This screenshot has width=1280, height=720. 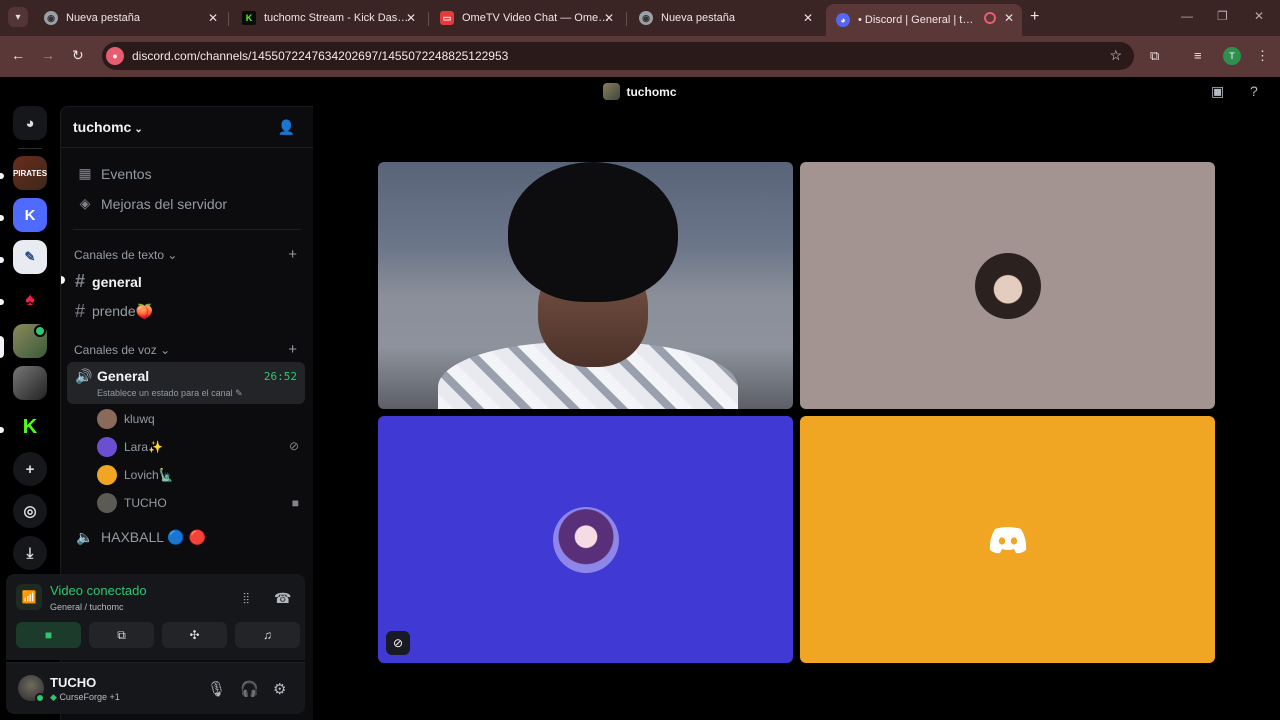 What do you see at coordinates (239, 393) in the screenshot?
I see `pencil-icon: ✎` at bounding box center [239, 393].